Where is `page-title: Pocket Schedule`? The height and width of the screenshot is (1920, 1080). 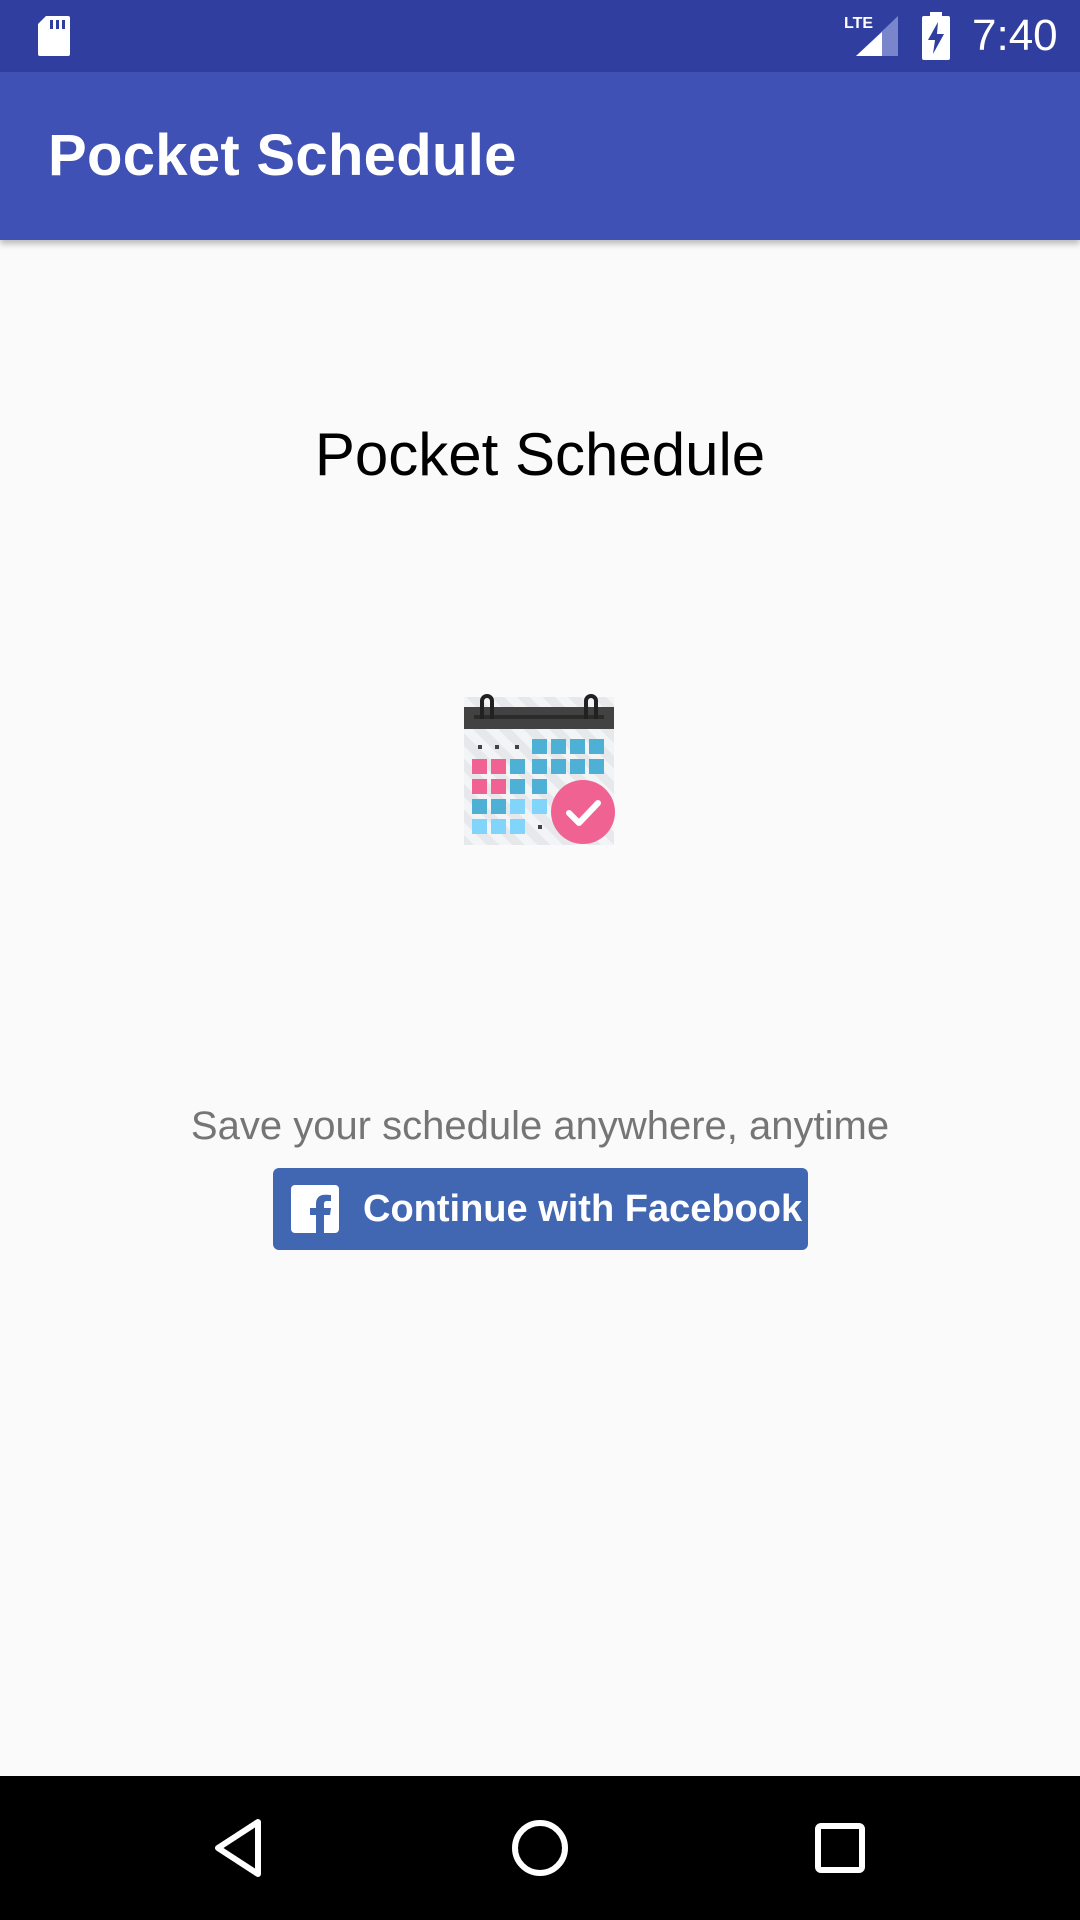
page-title: Pocket Schedule is located at coordinates (540, 454).